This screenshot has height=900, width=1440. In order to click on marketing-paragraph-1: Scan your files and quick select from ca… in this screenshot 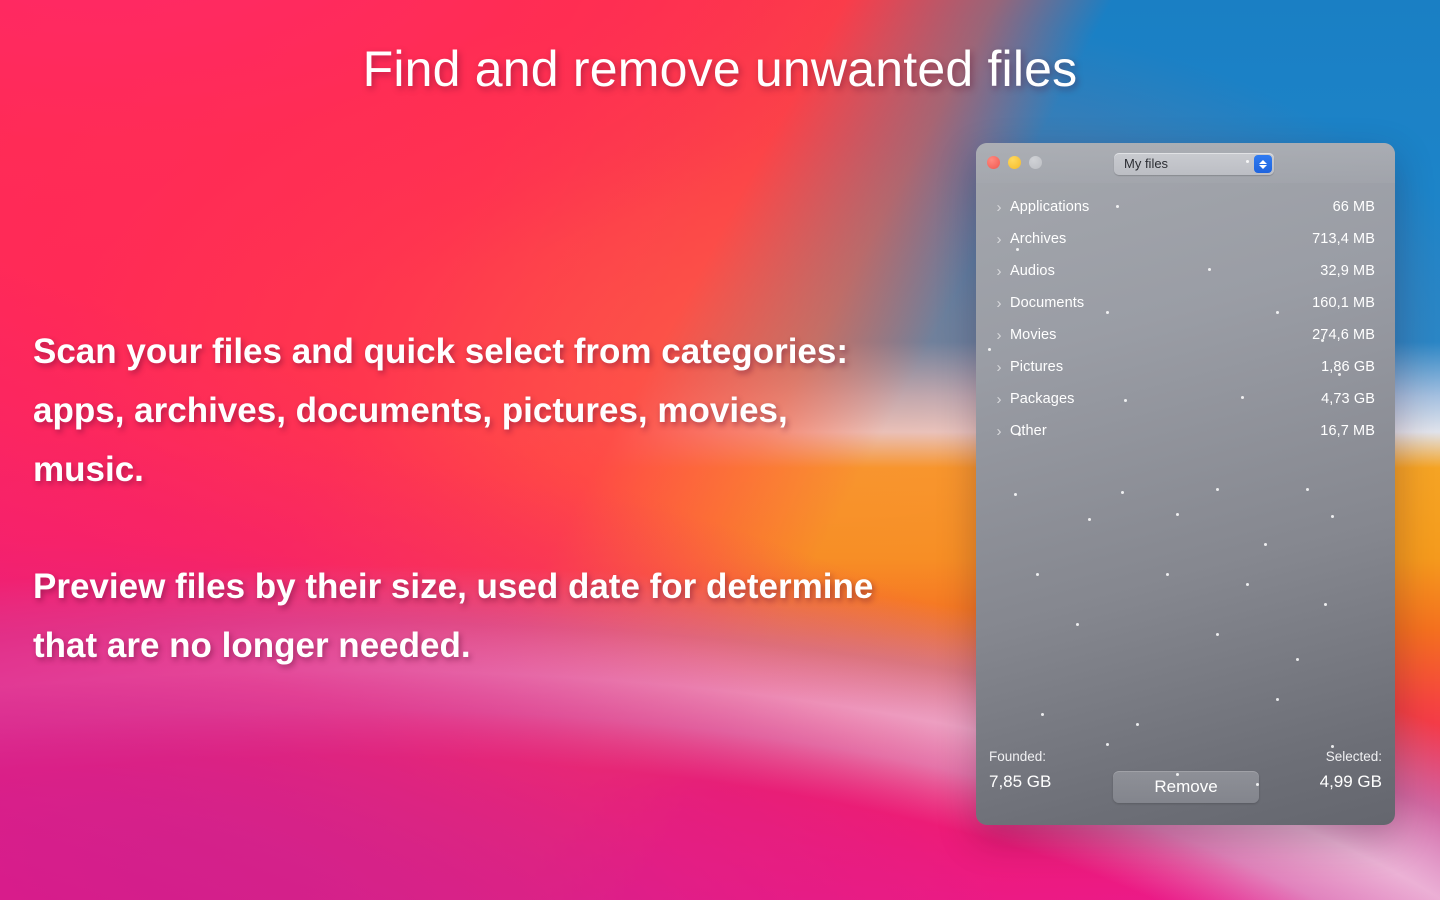, I will do `click(440, 410)`.